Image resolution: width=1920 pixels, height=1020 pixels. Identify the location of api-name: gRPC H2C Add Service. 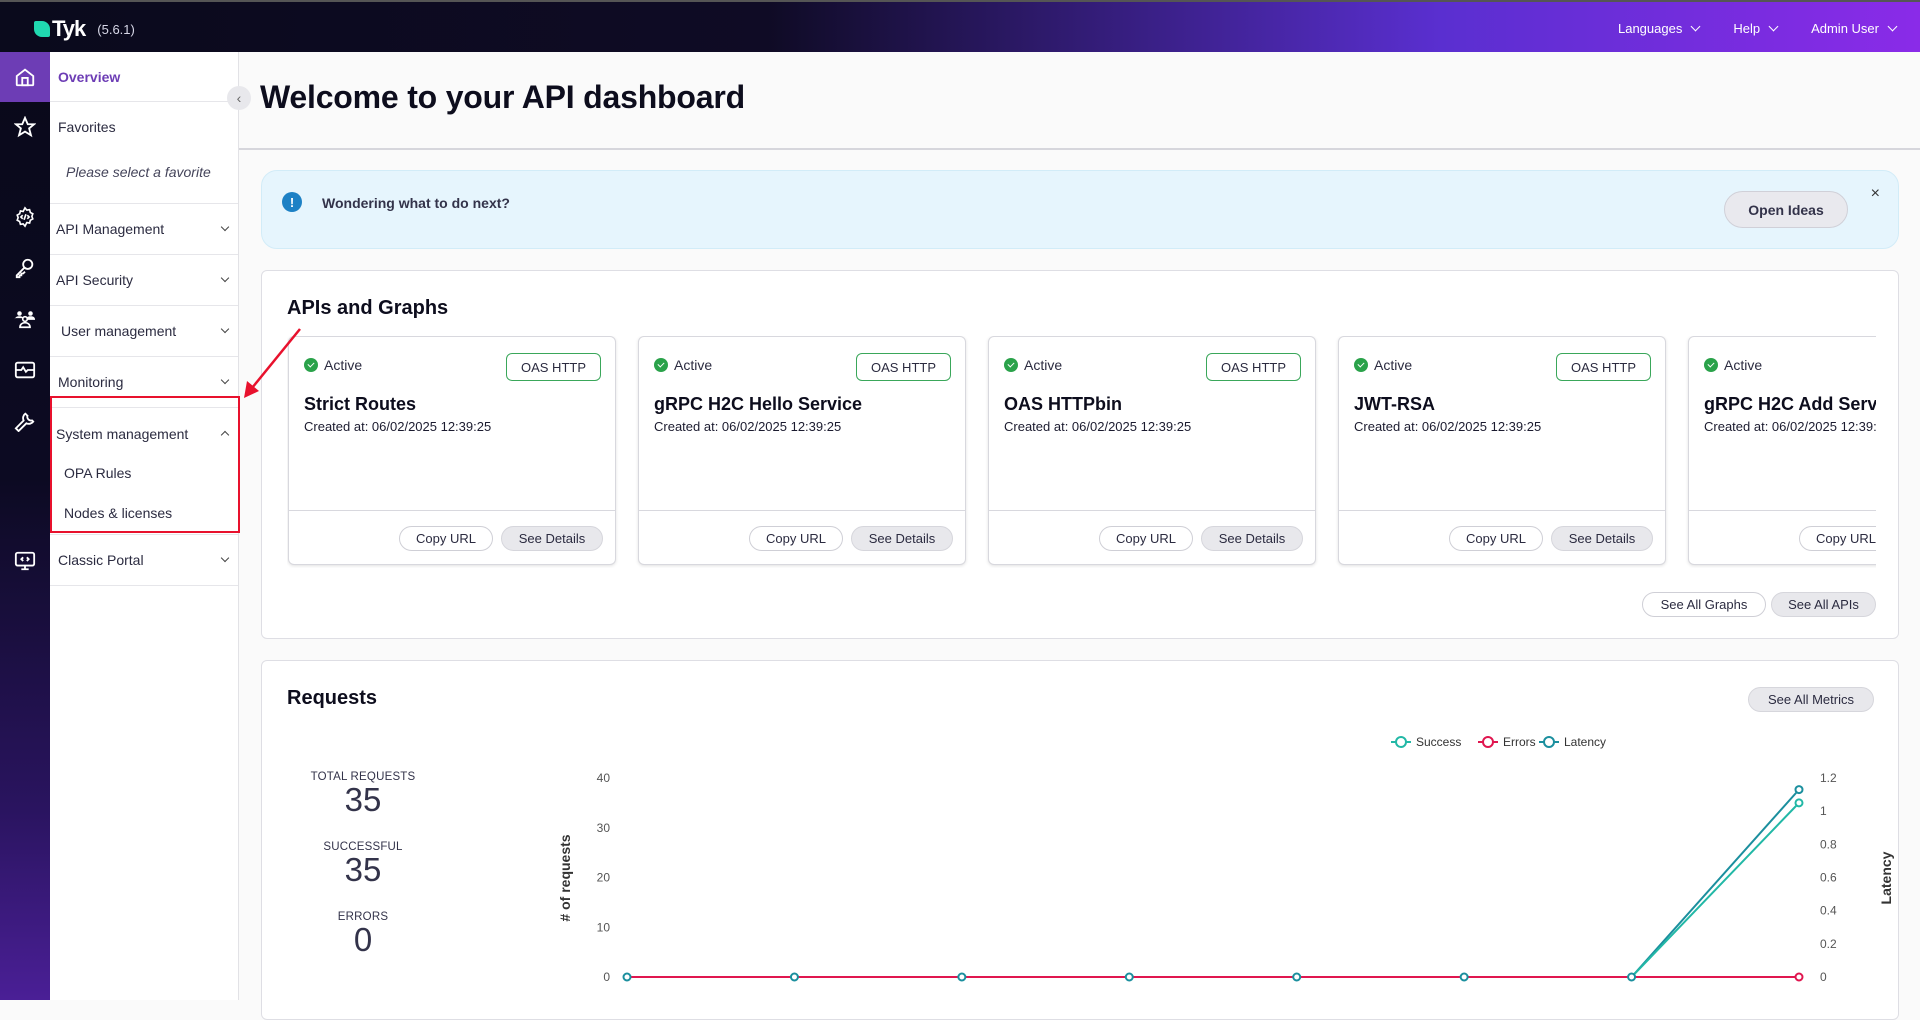
(1790, 404).